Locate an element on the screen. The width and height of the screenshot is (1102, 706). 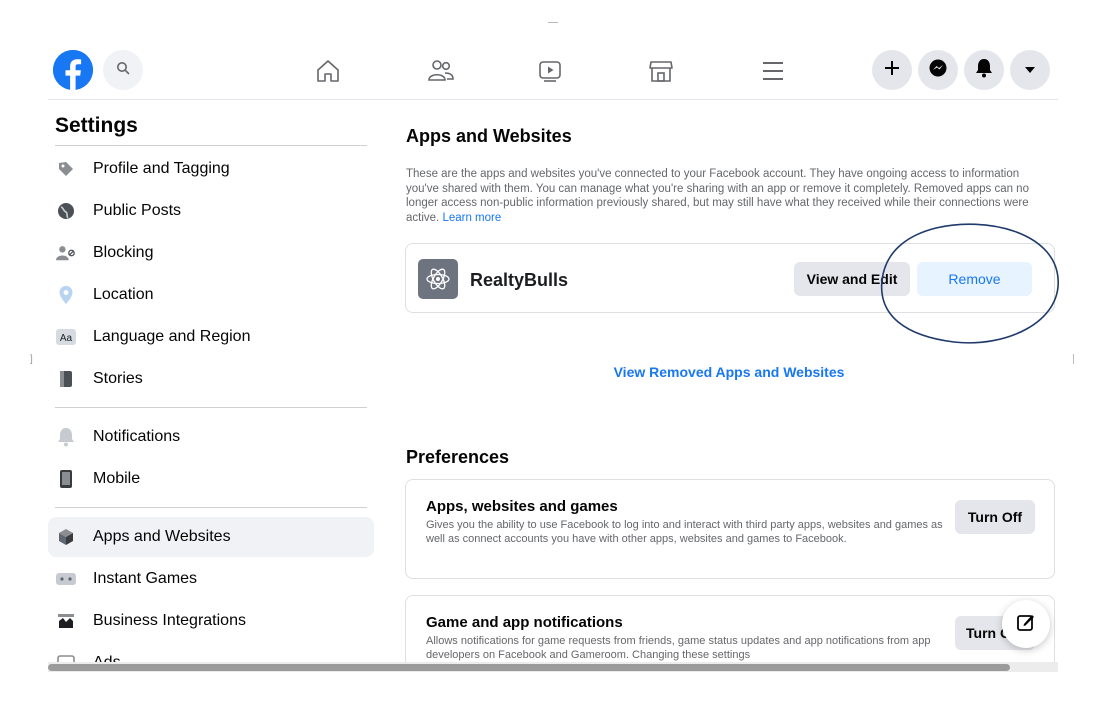
account-menu-button is located at coordinates (1030, 70).